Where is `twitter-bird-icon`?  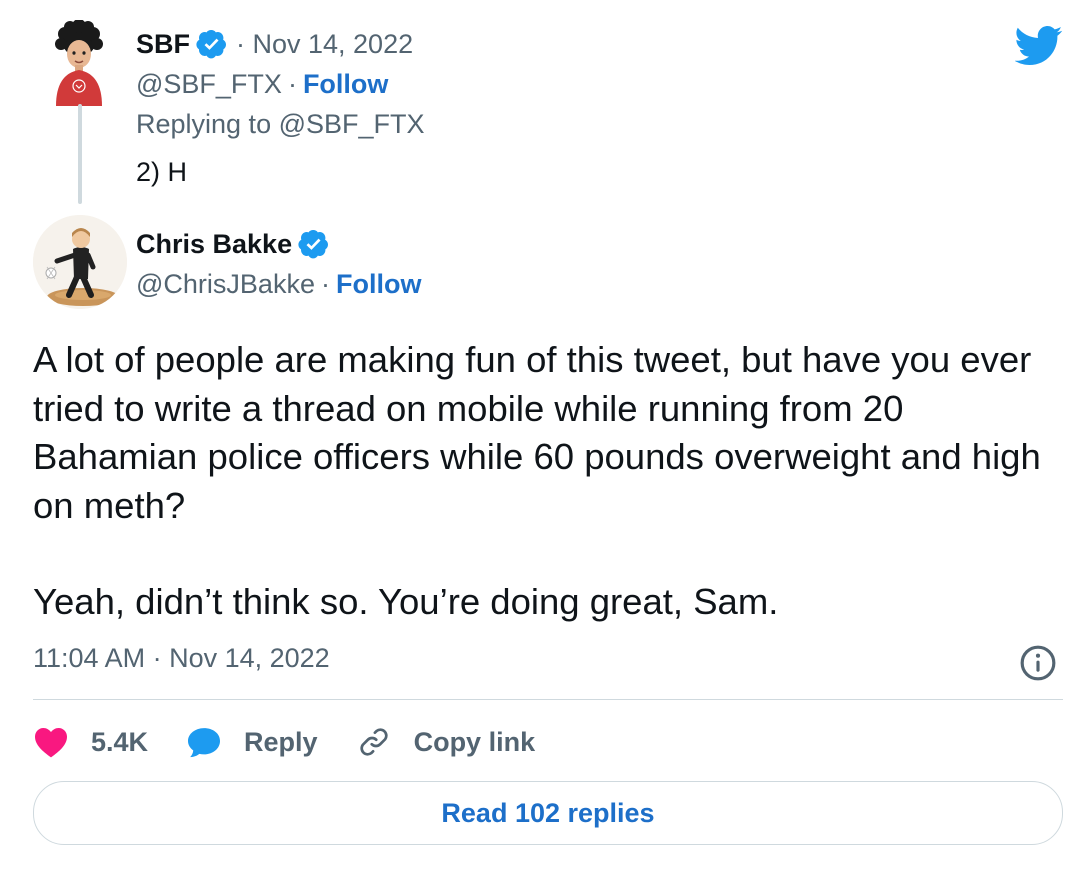 twitter-bird-icon is located at coordinates (1039, 46).